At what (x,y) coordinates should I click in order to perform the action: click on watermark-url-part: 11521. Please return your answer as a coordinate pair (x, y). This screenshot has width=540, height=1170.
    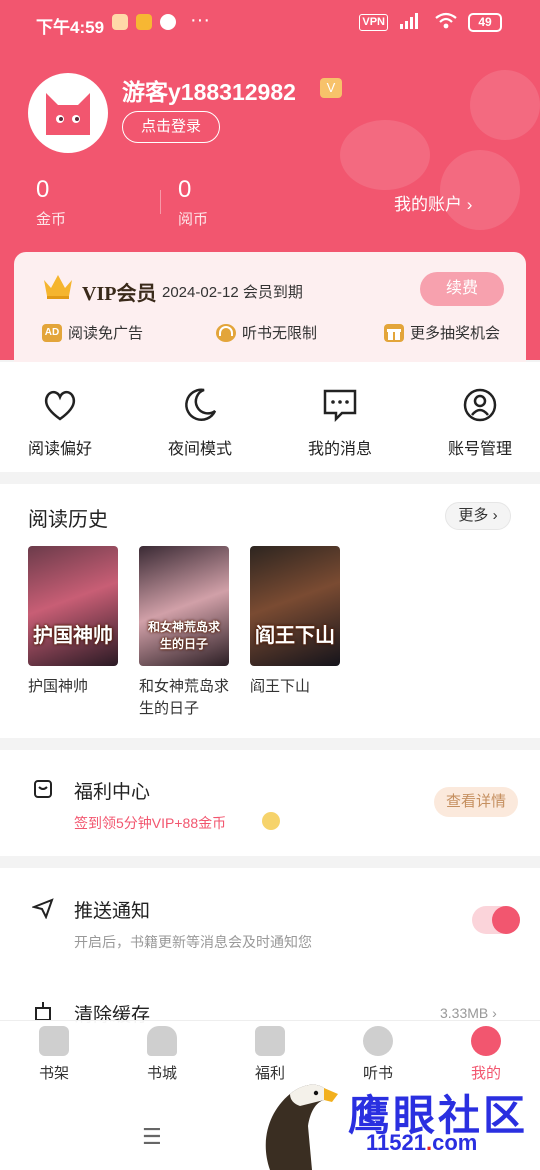
    Looking at the image, I should click on (396, 1142).